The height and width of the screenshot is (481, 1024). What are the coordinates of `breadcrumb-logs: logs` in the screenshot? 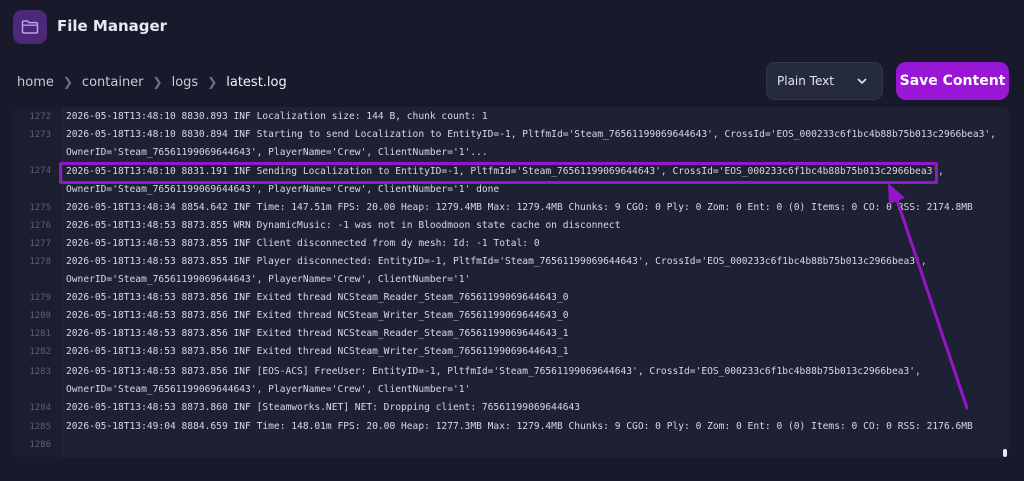 It's located at (185, 82).